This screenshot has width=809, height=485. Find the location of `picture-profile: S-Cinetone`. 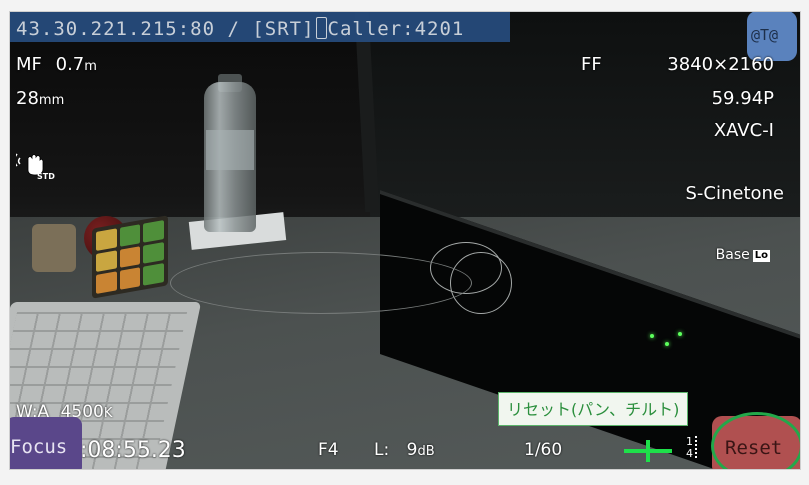

picture-profile: S-Cinetone is located at coordinates (734, 193).